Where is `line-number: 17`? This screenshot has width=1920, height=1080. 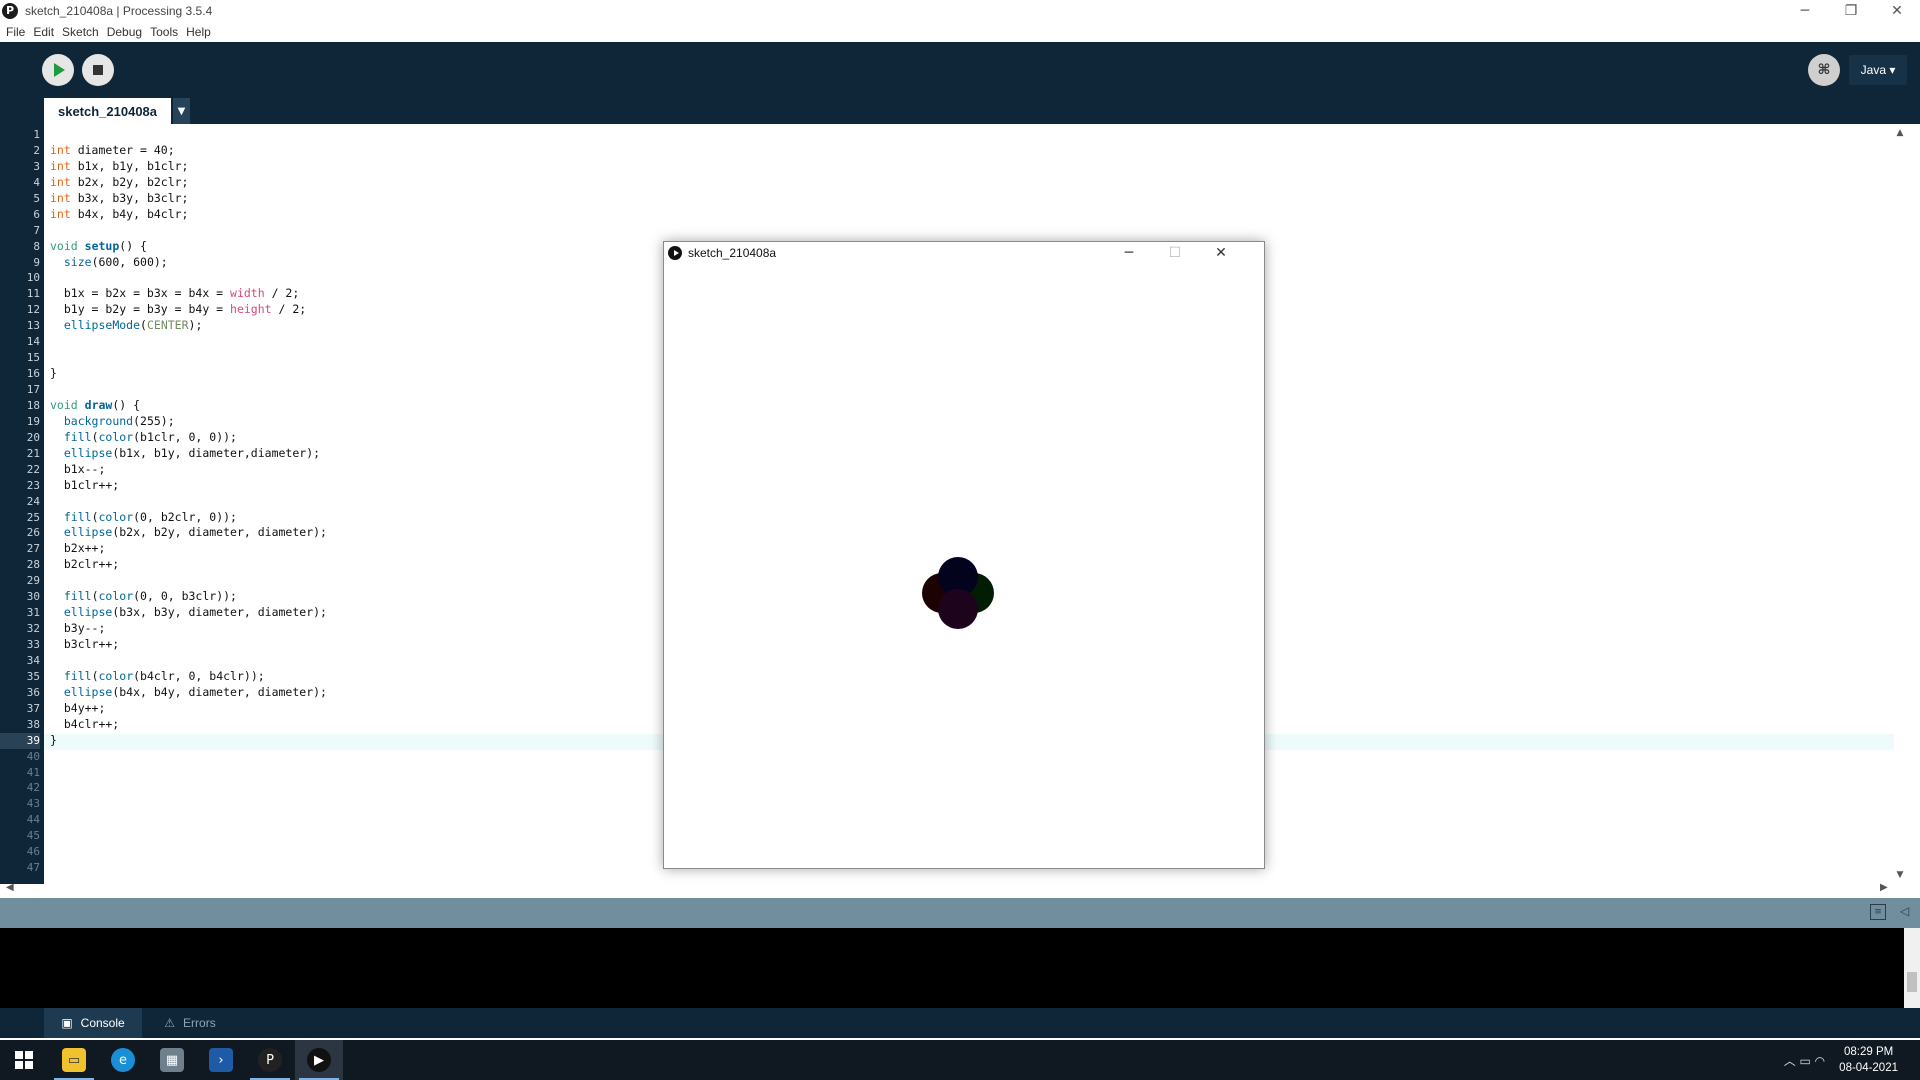 line-number: 17 is located at coordinates (33, 389).